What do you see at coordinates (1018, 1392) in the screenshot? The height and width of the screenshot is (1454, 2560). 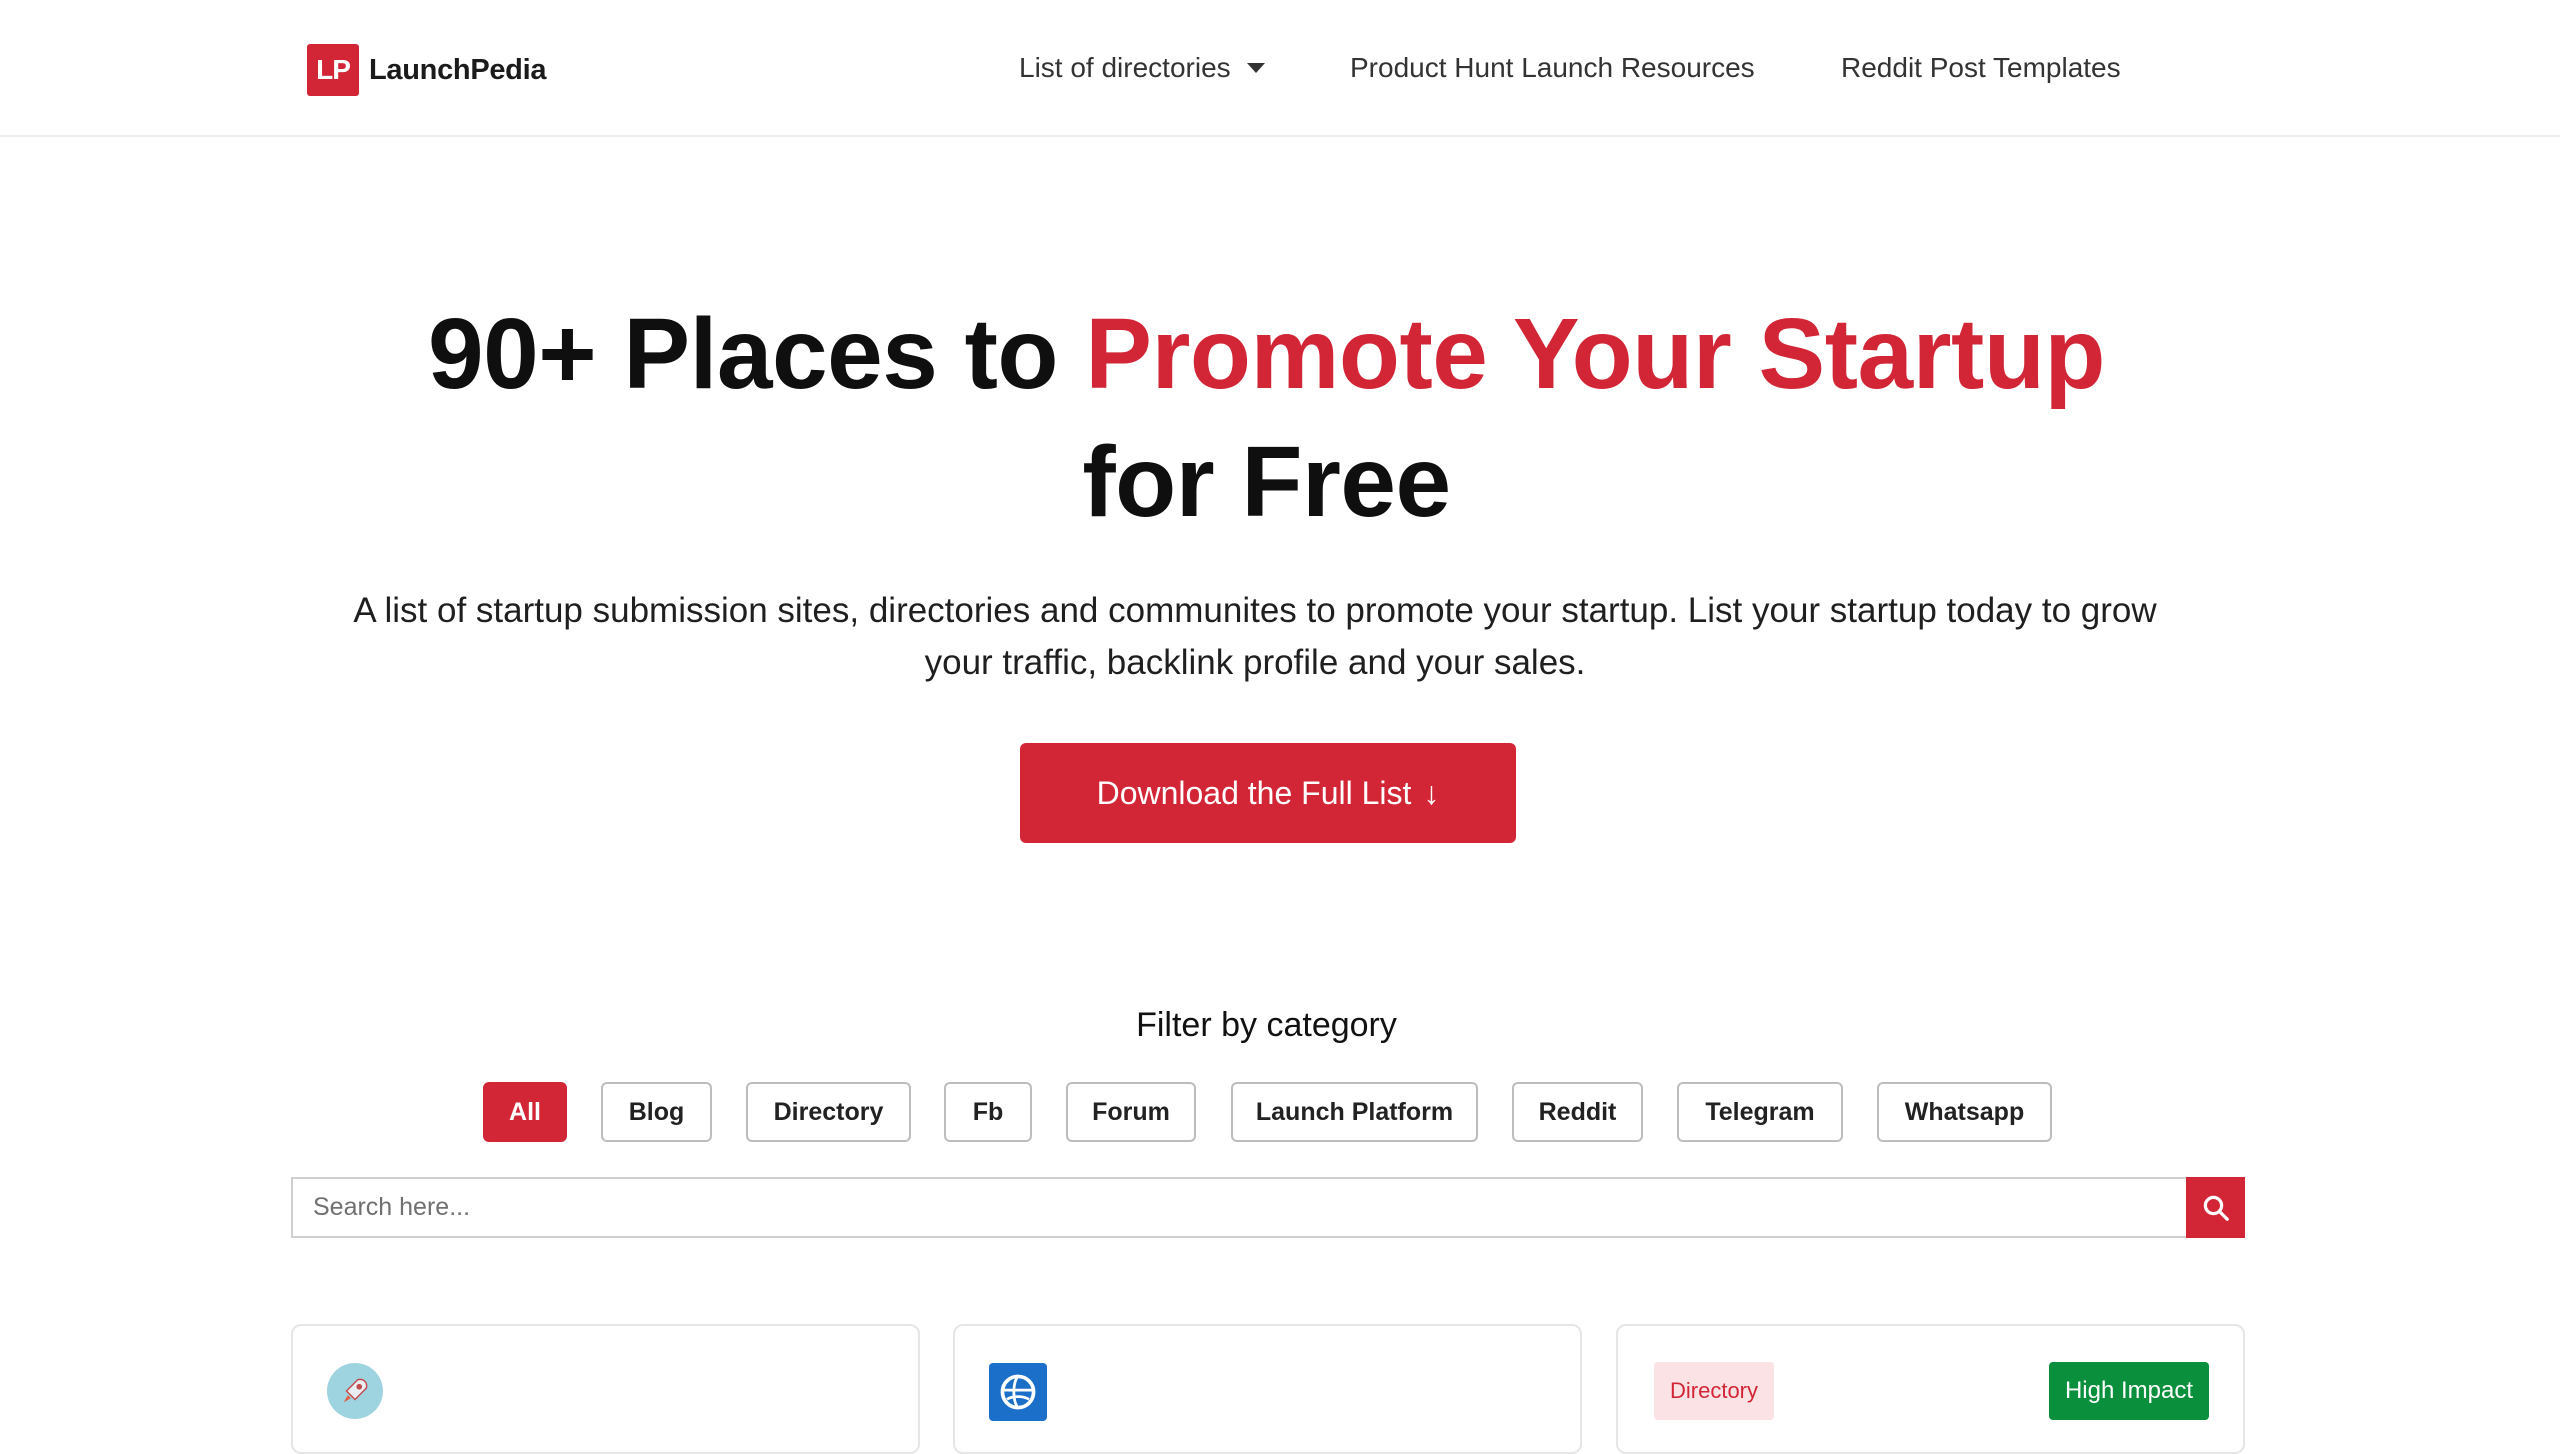 I see `globe-logo-icon` at bounding box center [1018, 1392].